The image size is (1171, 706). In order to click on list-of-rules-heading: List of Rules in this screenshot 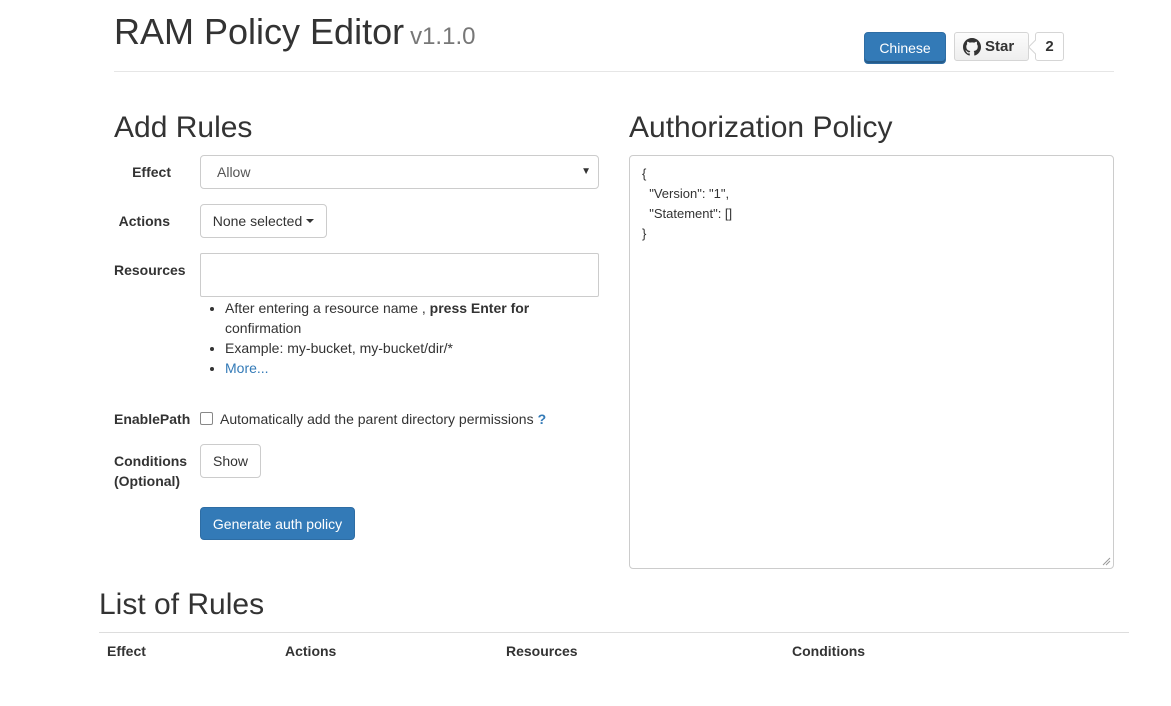, I will do `click(182, 604)`.